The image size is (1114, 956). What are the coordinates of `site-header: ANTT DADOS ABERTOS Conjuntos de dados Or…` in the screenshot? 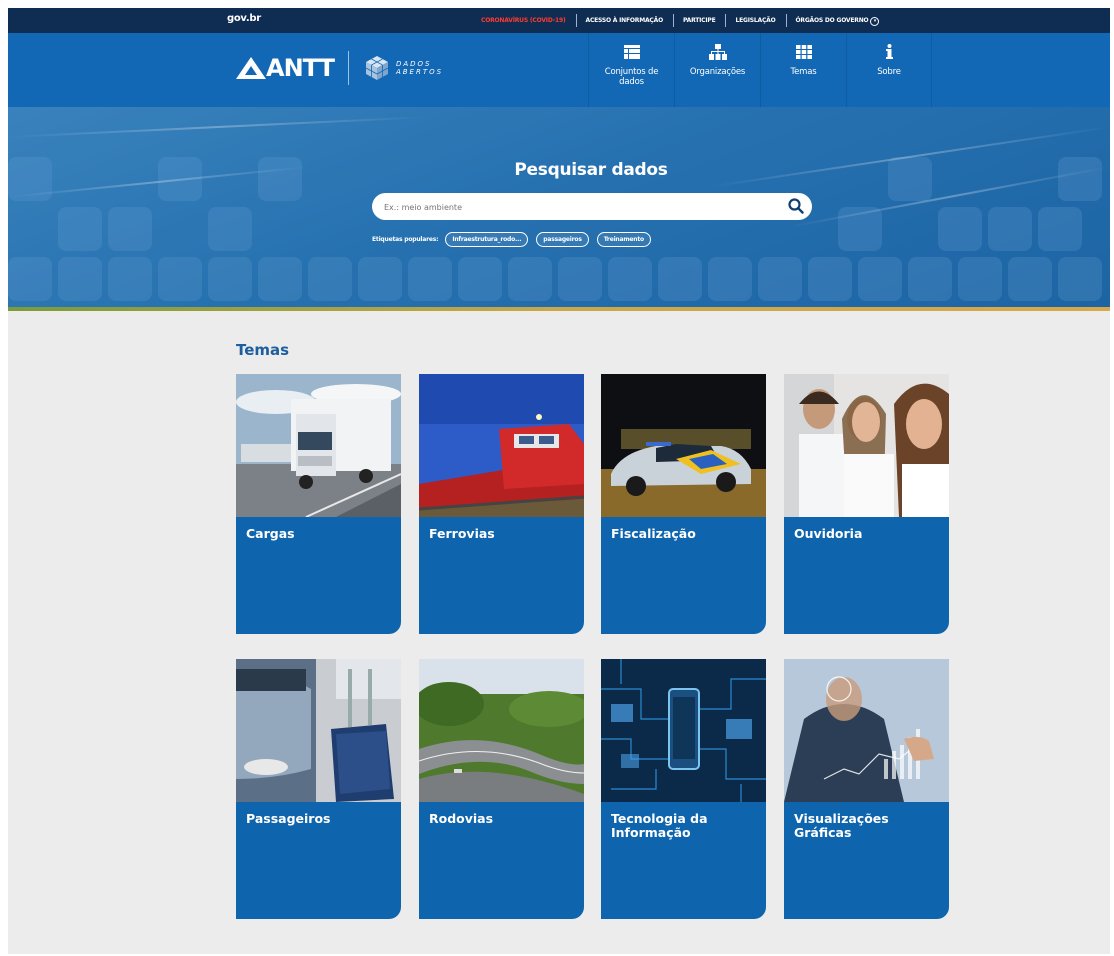 It's located at (559, 70).